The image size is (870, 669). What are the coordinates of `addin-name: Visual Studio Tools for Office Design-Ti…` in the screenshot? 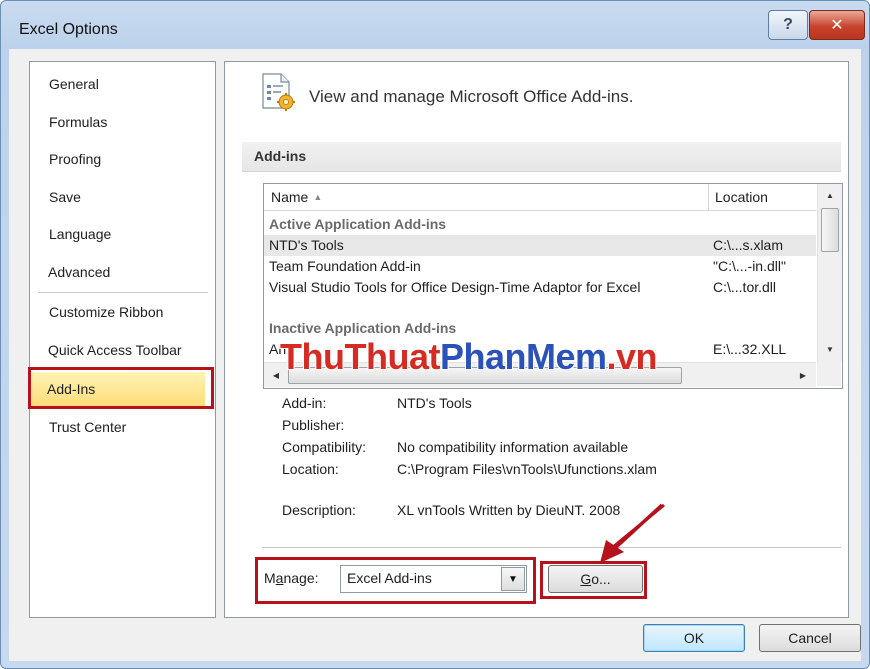 It's located at (455, 287).